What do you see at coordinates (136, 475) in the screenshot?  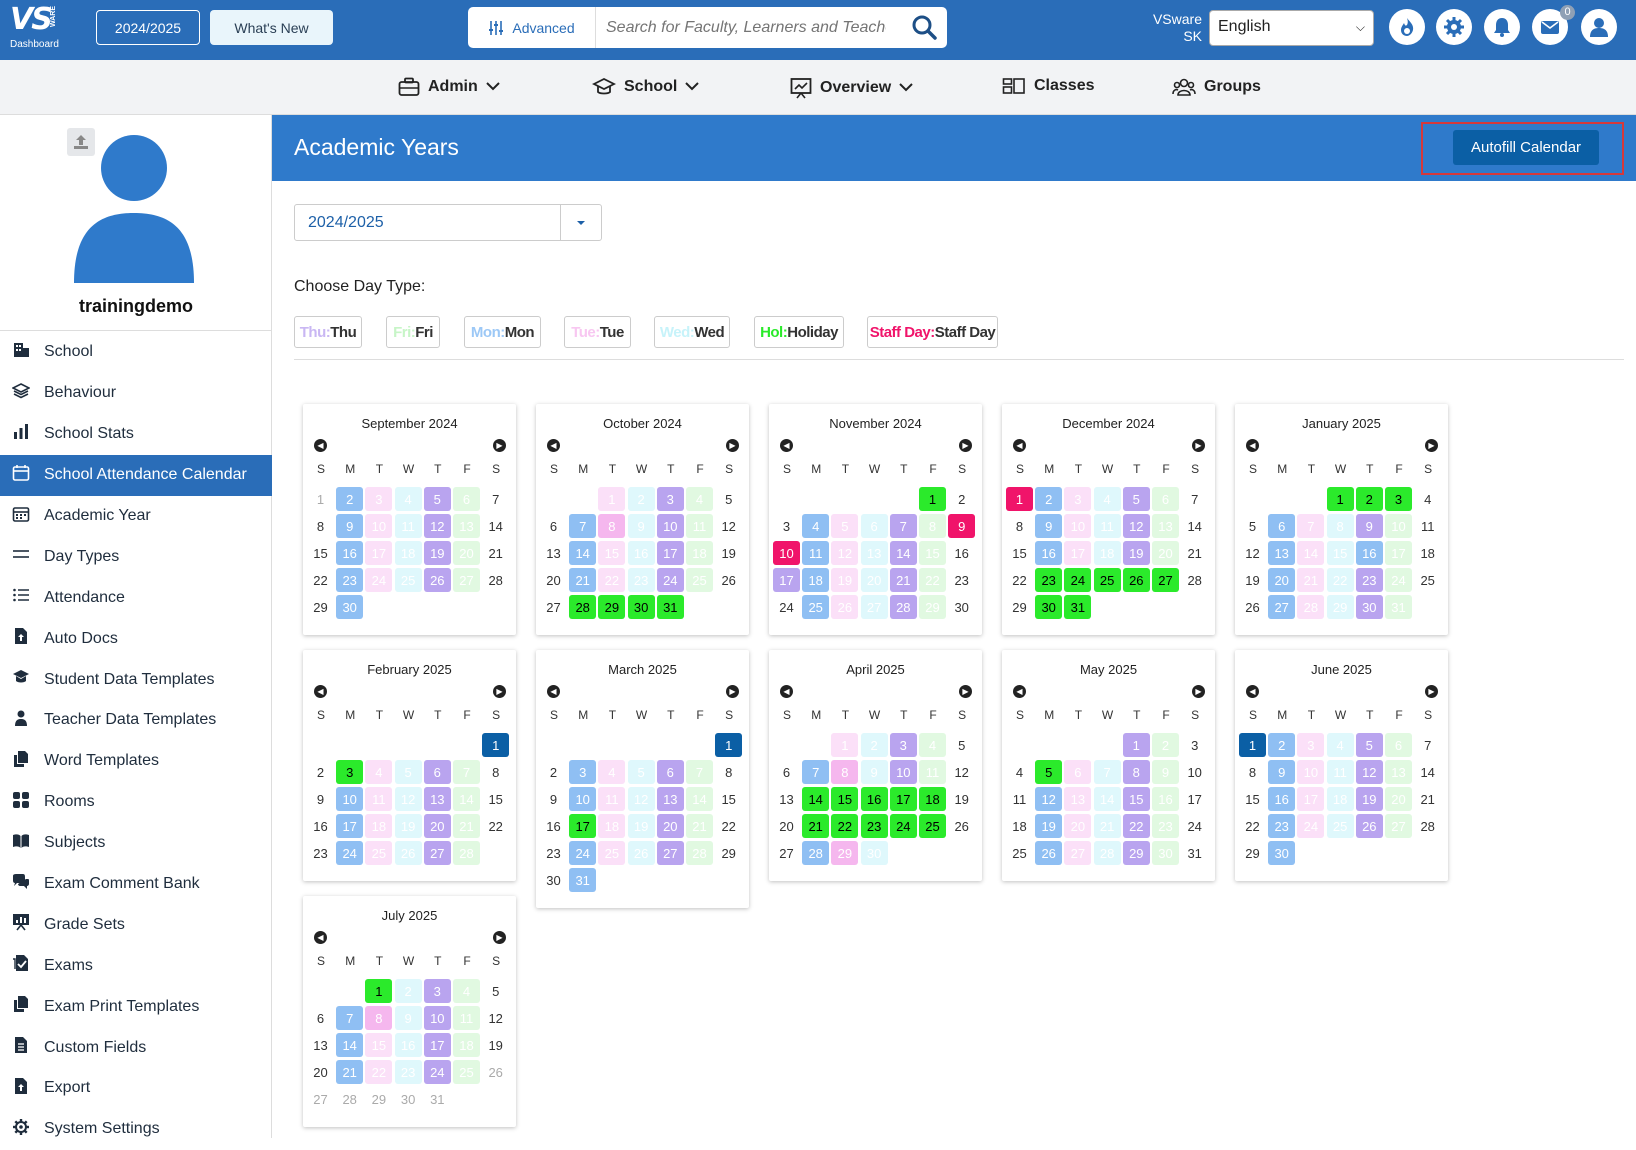 I see `sidebar-item-school-attendance-calendar: School Attendance Calendar` at bounding box center [136, 475].